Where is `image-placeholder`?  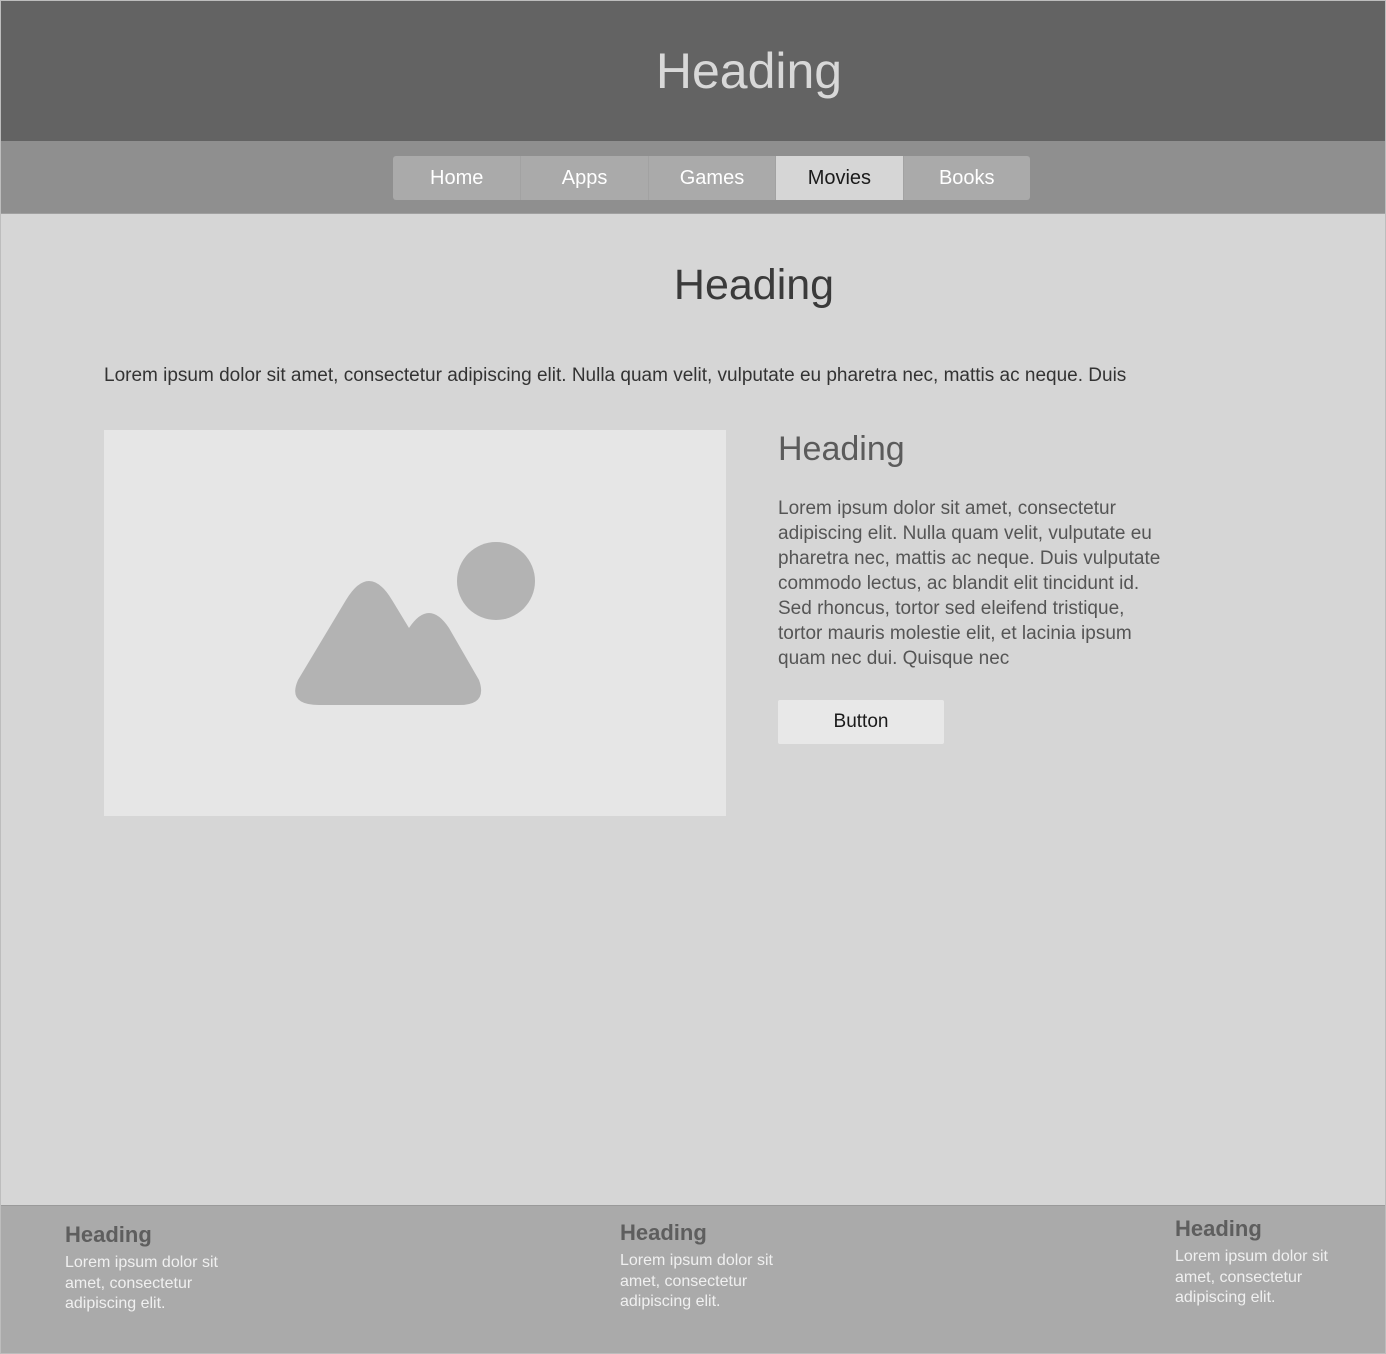
image-placeholder is located at coordinates (415, 623).